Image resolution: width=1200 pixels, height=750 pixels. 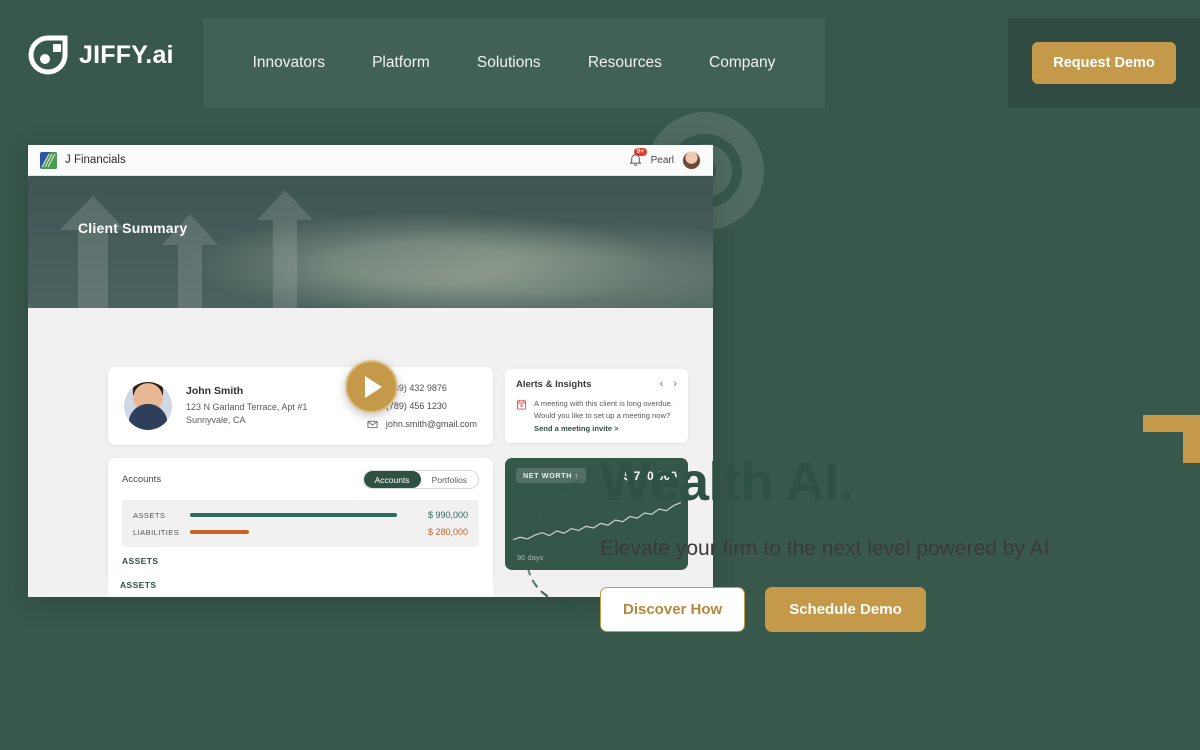 I want to click on accounts-header: Accounts Accounts Portfolios, so click(x=300, y=479).